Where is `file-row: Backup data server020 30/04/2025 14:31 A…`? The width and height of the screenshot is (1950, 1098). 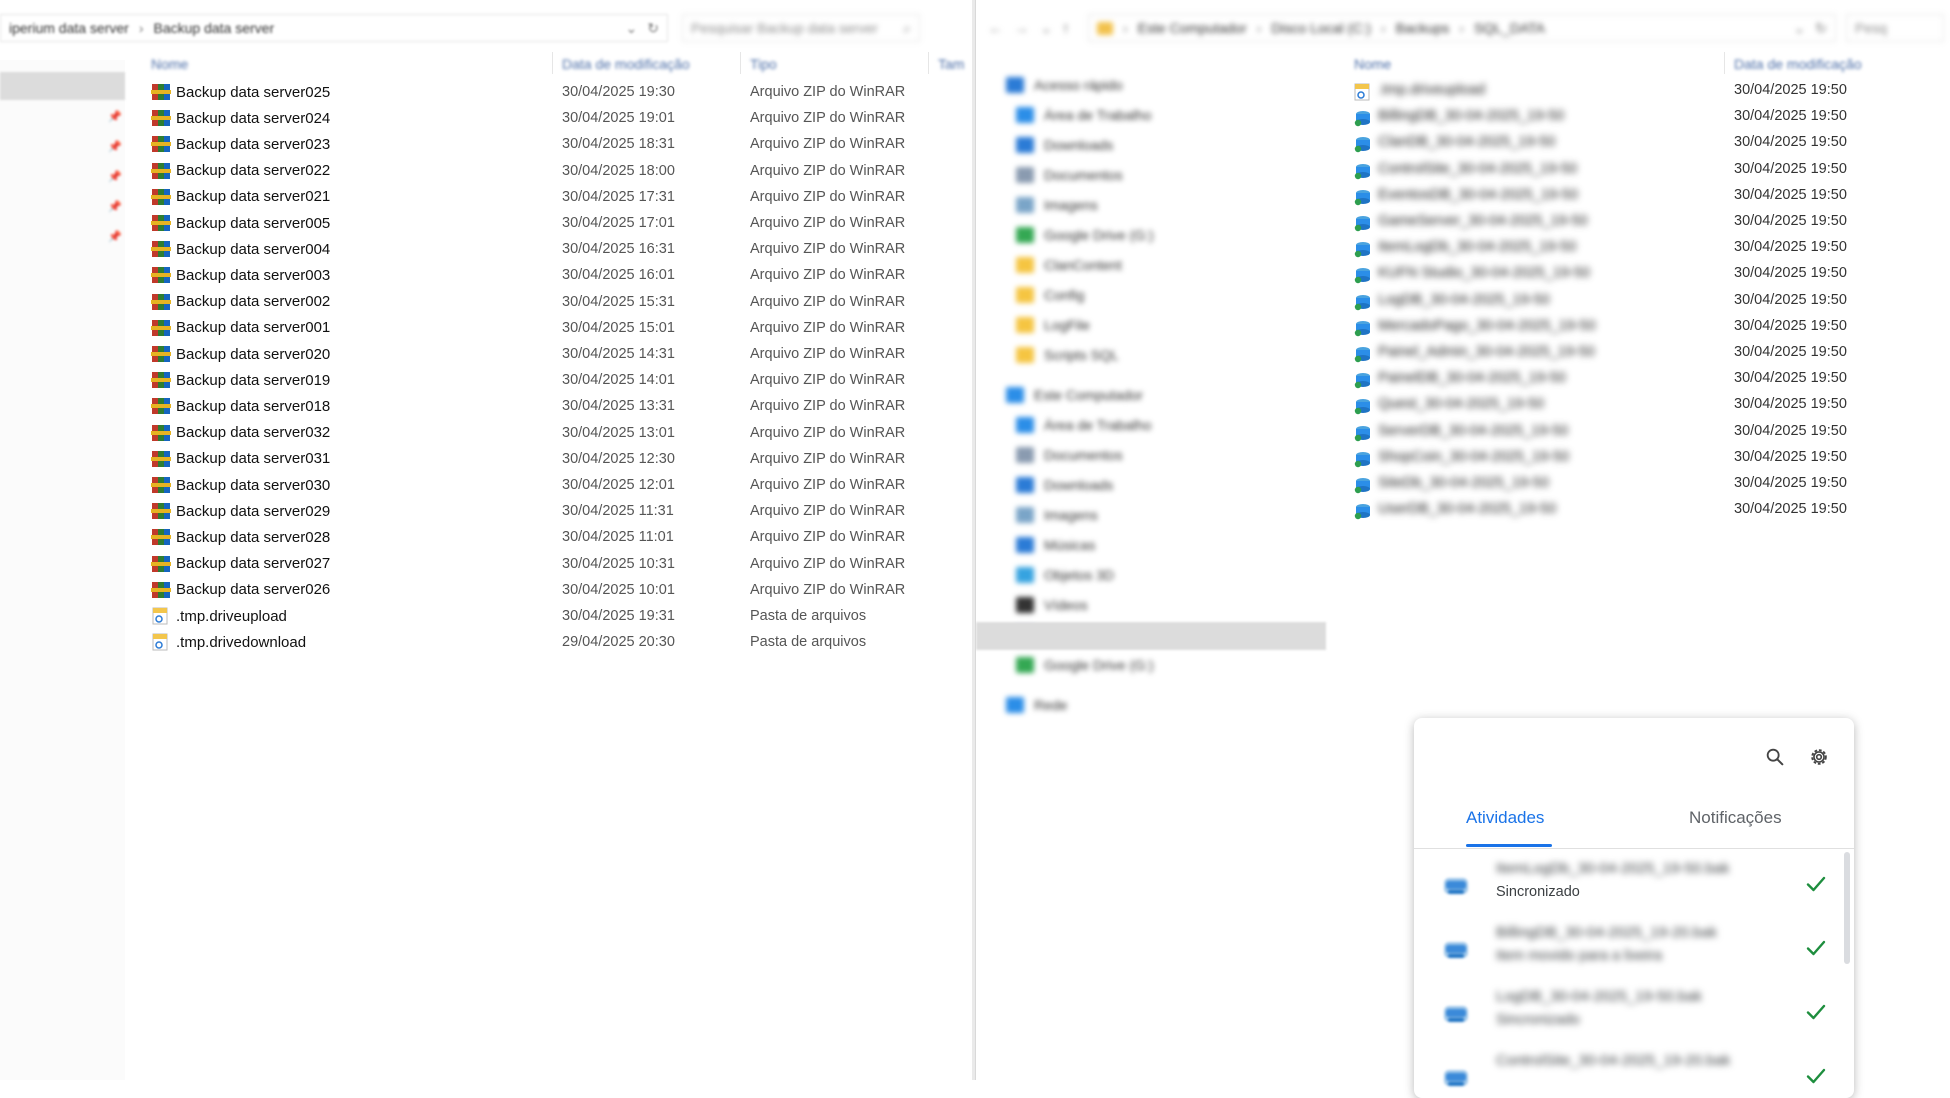 file-row: Backup data server020 30/04/2025 14:31 A… is located at coordinates (486, 354).